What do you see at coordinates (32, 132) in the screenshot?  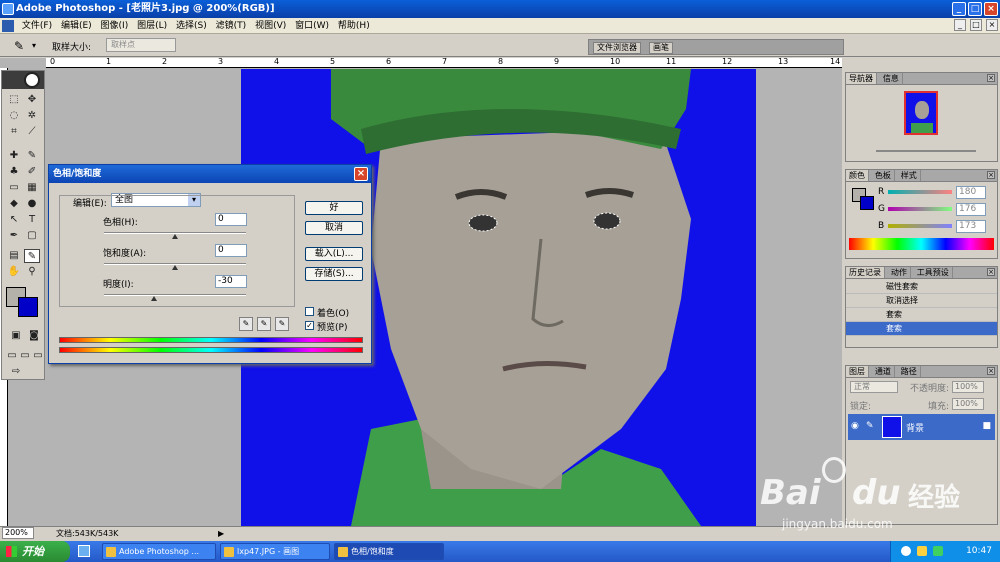 I see `slice-icon: ⟋` at bounding box center [32, 132].